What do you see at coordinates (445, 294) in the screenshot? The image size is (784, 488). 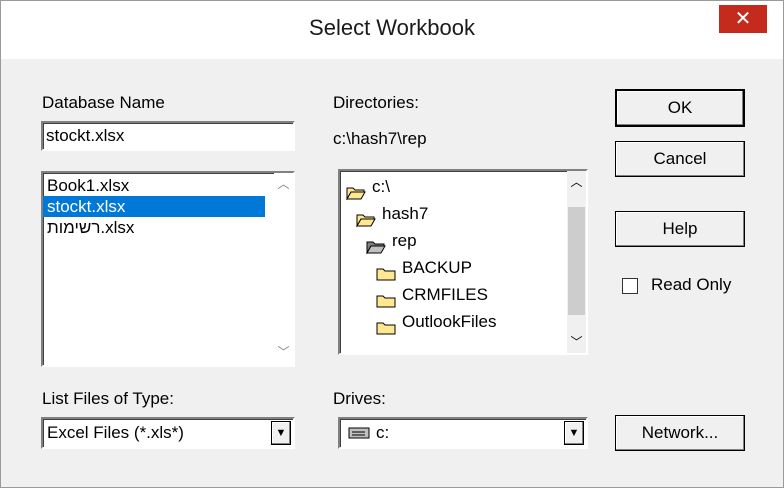 I see `dir-label: CRMFILES` at bounding box center [445, 294].